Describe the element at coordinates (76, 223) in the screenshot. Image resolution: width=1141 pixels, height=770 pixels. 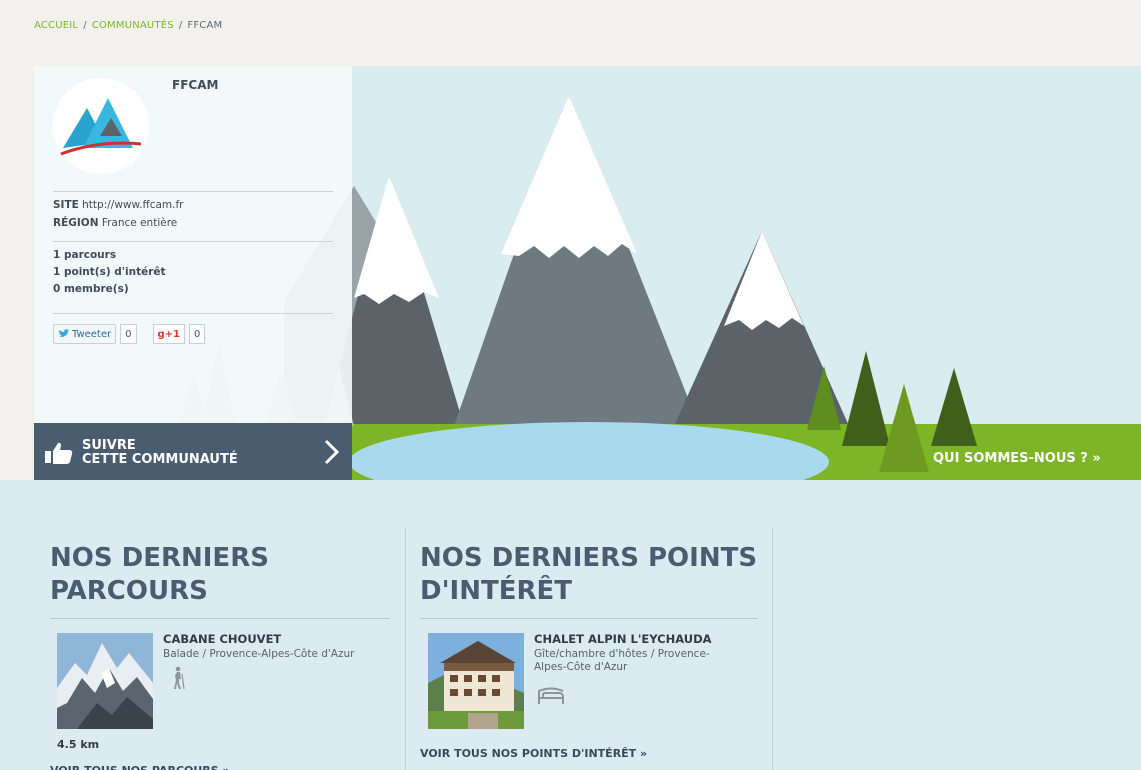
I see `region-label: RÉGION` at that location.